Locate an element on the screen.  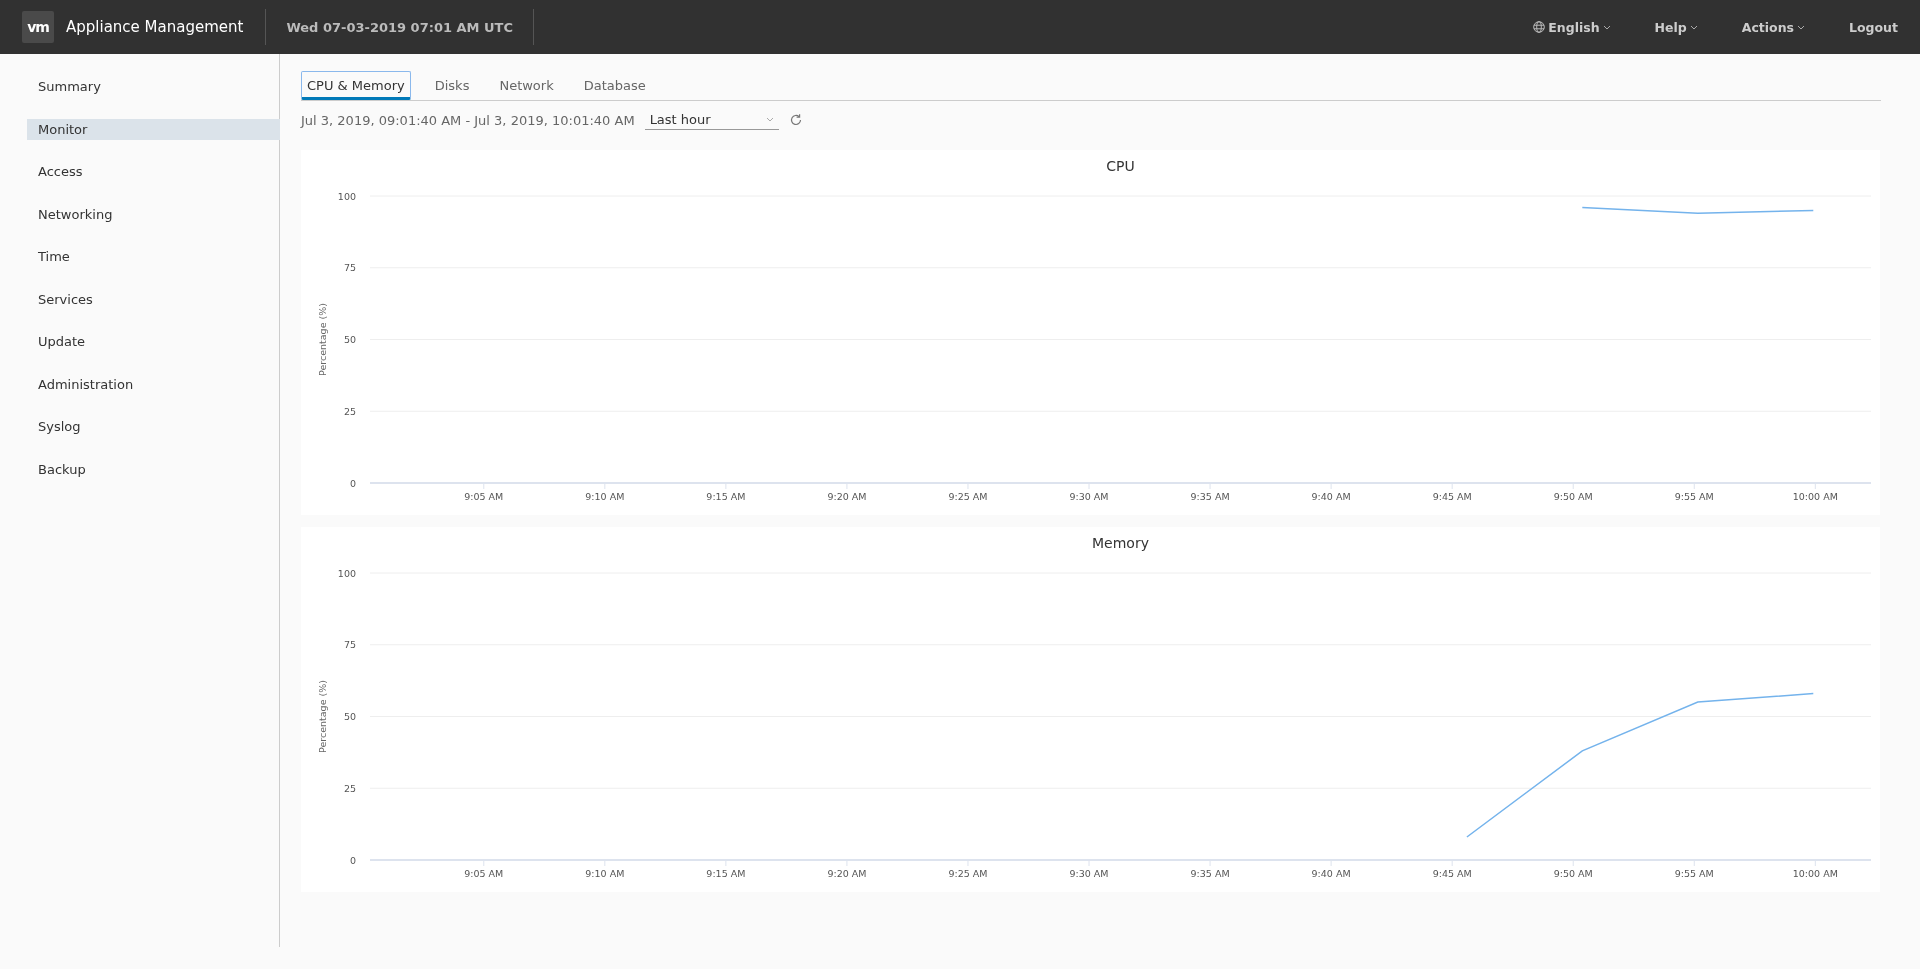
sidebar-item: Services is located at coordinates (153, 299).